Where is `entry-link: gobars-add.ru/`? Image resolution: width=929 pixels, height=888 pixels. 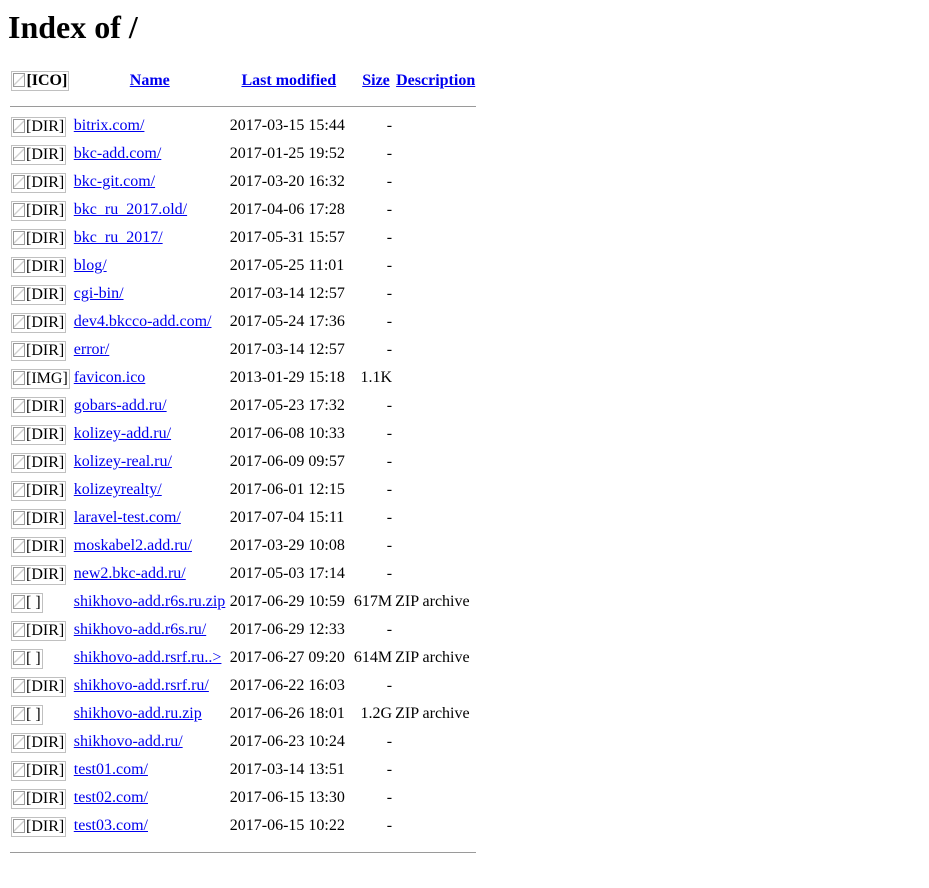
entry-link: gobars-add.ru/ is located at coordinates (120, 405).